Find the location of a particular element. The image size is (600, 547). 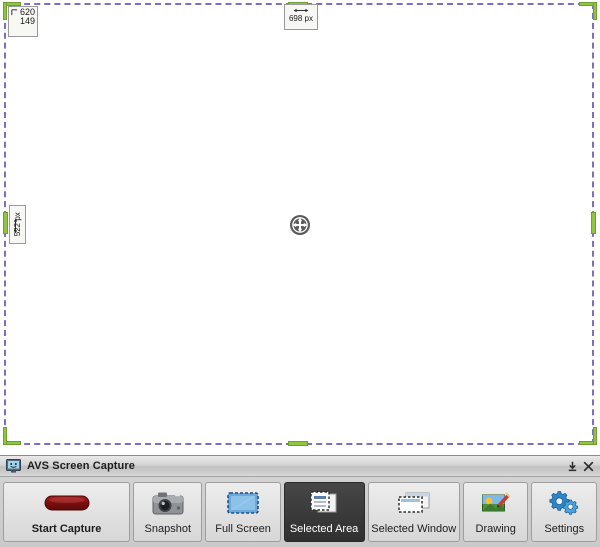

close-icon is located at coordinates (588, 466).